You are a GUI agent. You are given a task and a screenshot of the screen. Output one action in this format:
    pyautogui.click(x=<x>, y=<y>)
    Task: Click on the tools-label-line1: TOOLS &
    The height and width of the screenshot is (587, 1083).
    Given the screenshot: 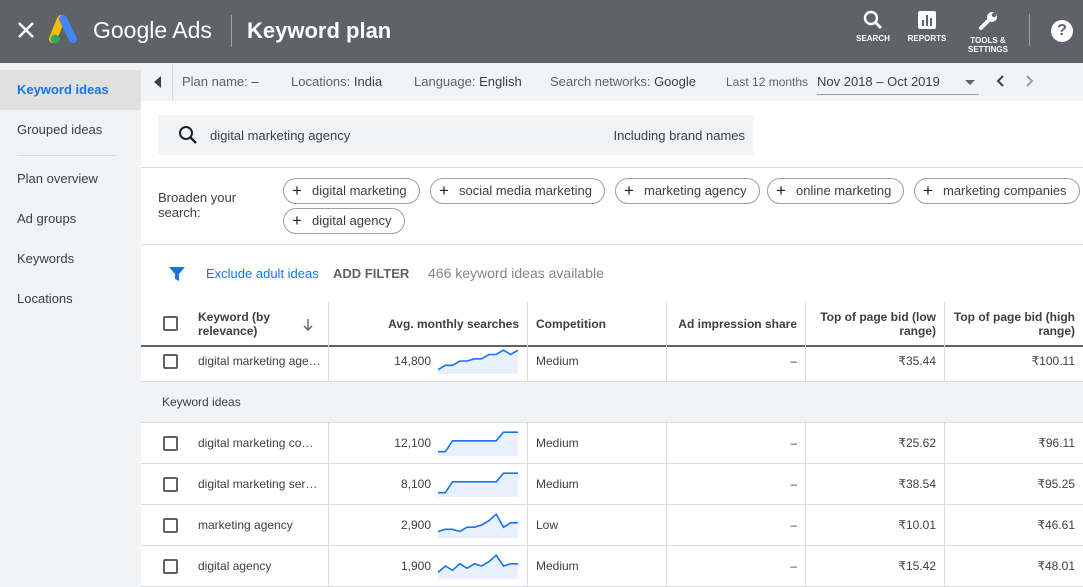 What is the action you would take?
    pyautogui.click(x=988, y=40)
    